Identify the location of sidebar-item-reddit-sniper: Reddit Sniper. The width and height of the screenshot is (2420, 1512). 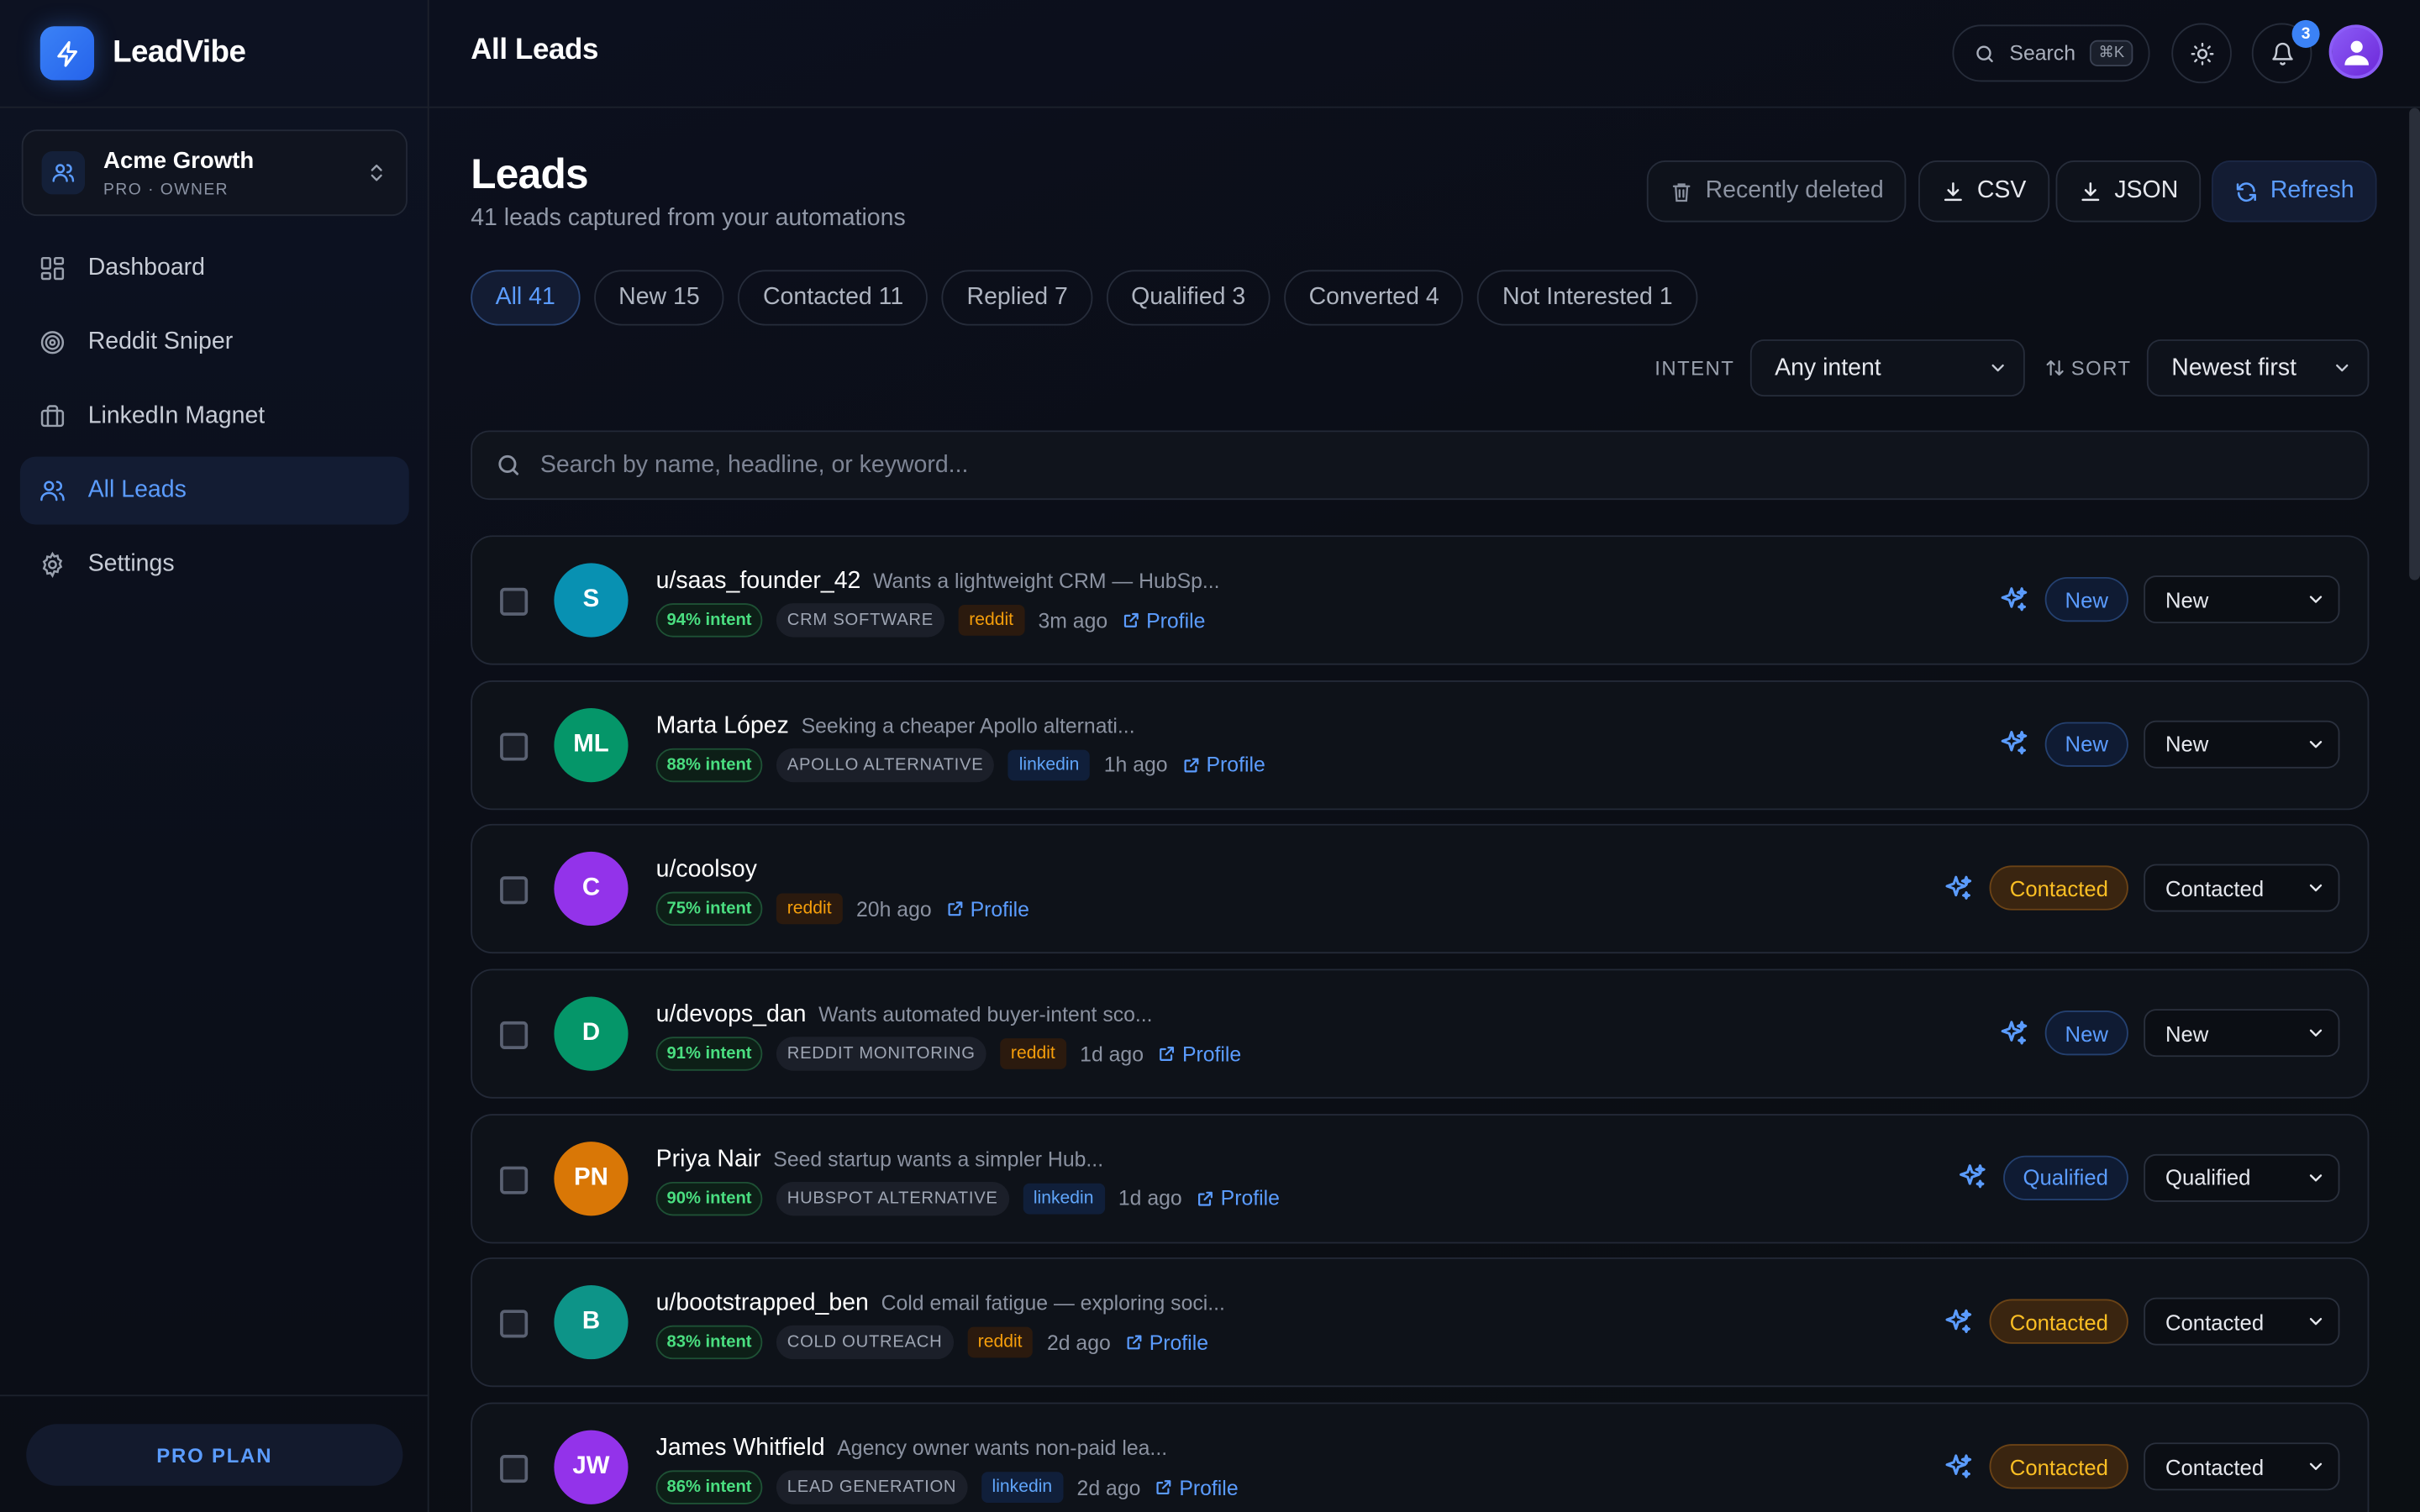
(214, 342).